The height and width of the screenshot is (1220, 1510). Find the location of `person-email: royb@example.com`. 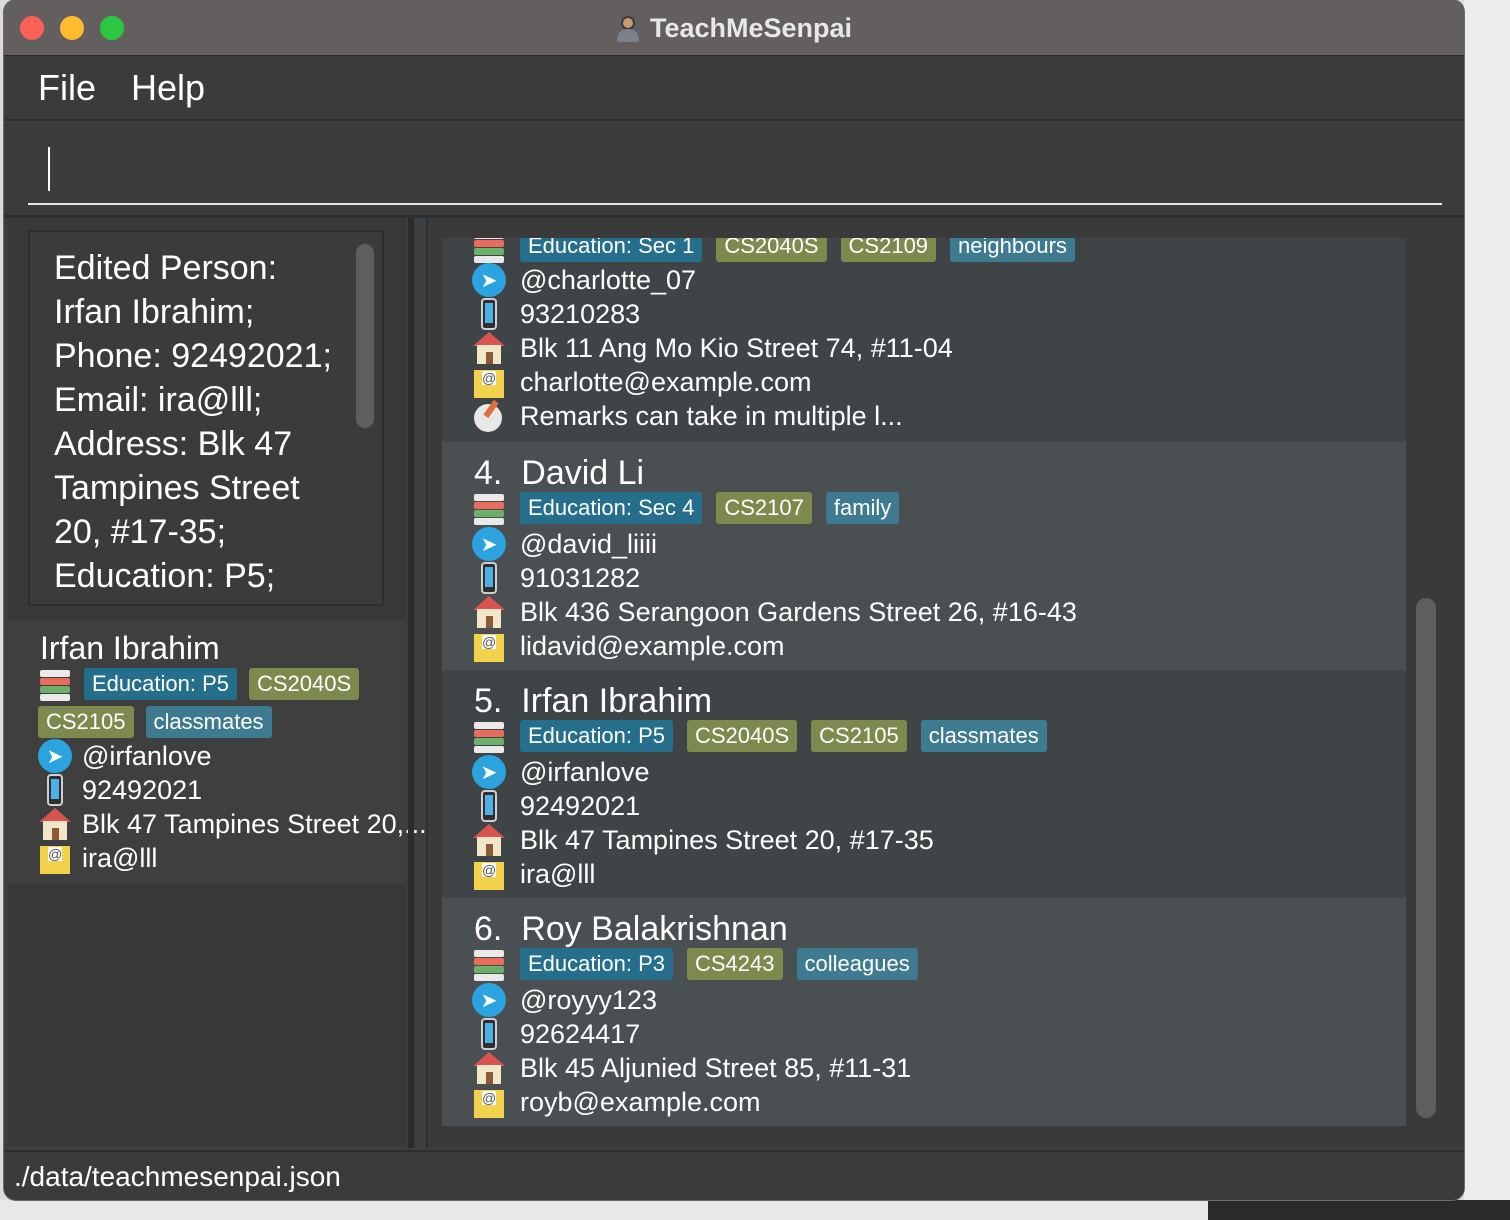

person-email: royb@example.com is located at coordinates (640, 1101).